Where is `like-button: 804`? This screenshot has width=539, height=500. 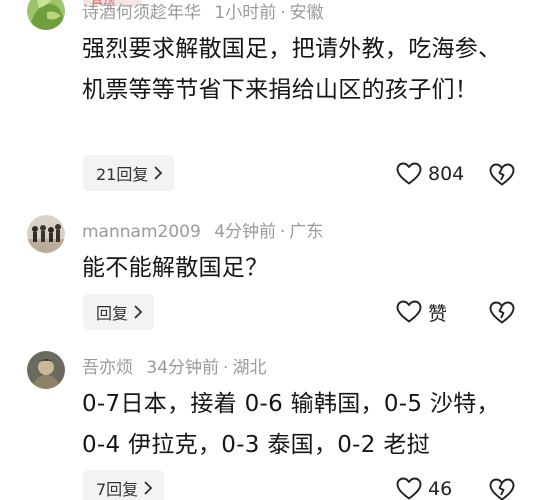
like-button: 804 is located at coordinates (430, 174).